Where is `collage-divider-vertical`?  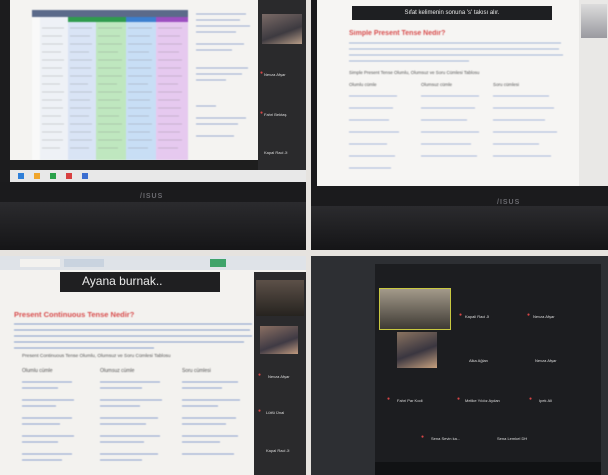 collage-divider-vertical is located at coordinates (308, 237).